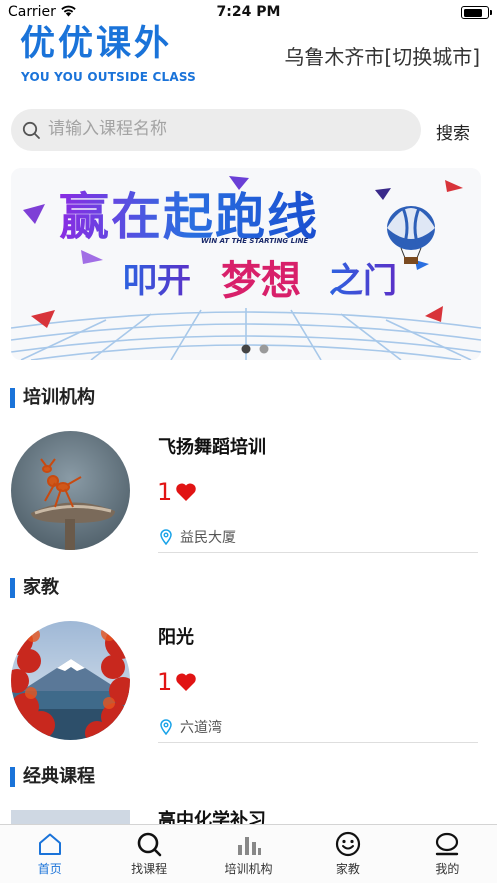 Image resolution: width=497 pixels, height=883 pixels. What do you see at coordinates (34, 588) in the screenshot?
I see `section-title-tutor: 家教` at bounding box center [34, 588].